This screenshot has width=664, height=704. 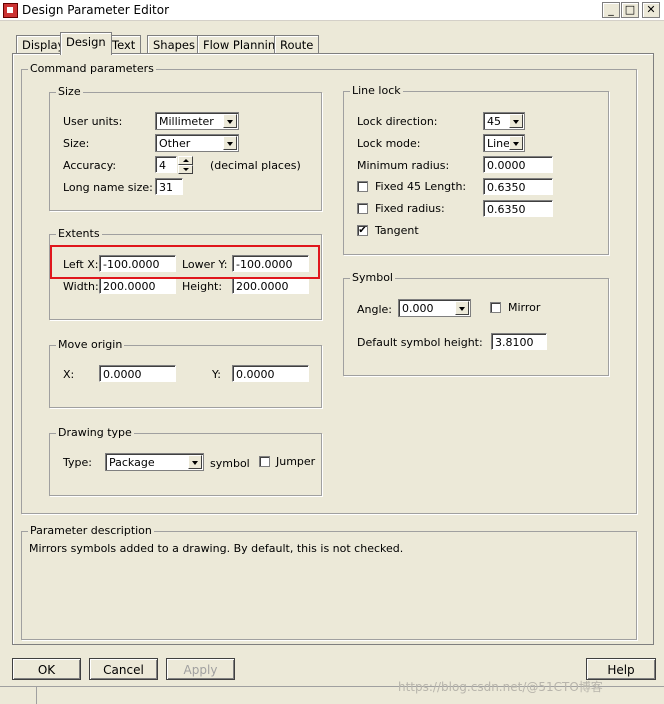 I want to click on spin-down-icon, so click(x=185, y=169).